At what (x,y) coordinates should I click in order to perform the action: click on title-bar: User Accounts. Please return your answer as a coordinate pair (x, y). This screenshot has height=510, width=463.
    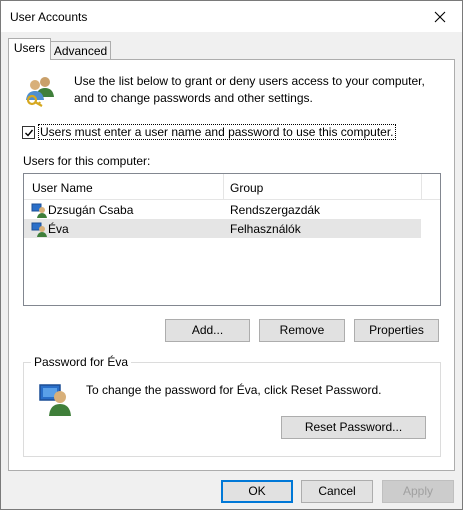
    Looking at the image, I should click on (231, 16).